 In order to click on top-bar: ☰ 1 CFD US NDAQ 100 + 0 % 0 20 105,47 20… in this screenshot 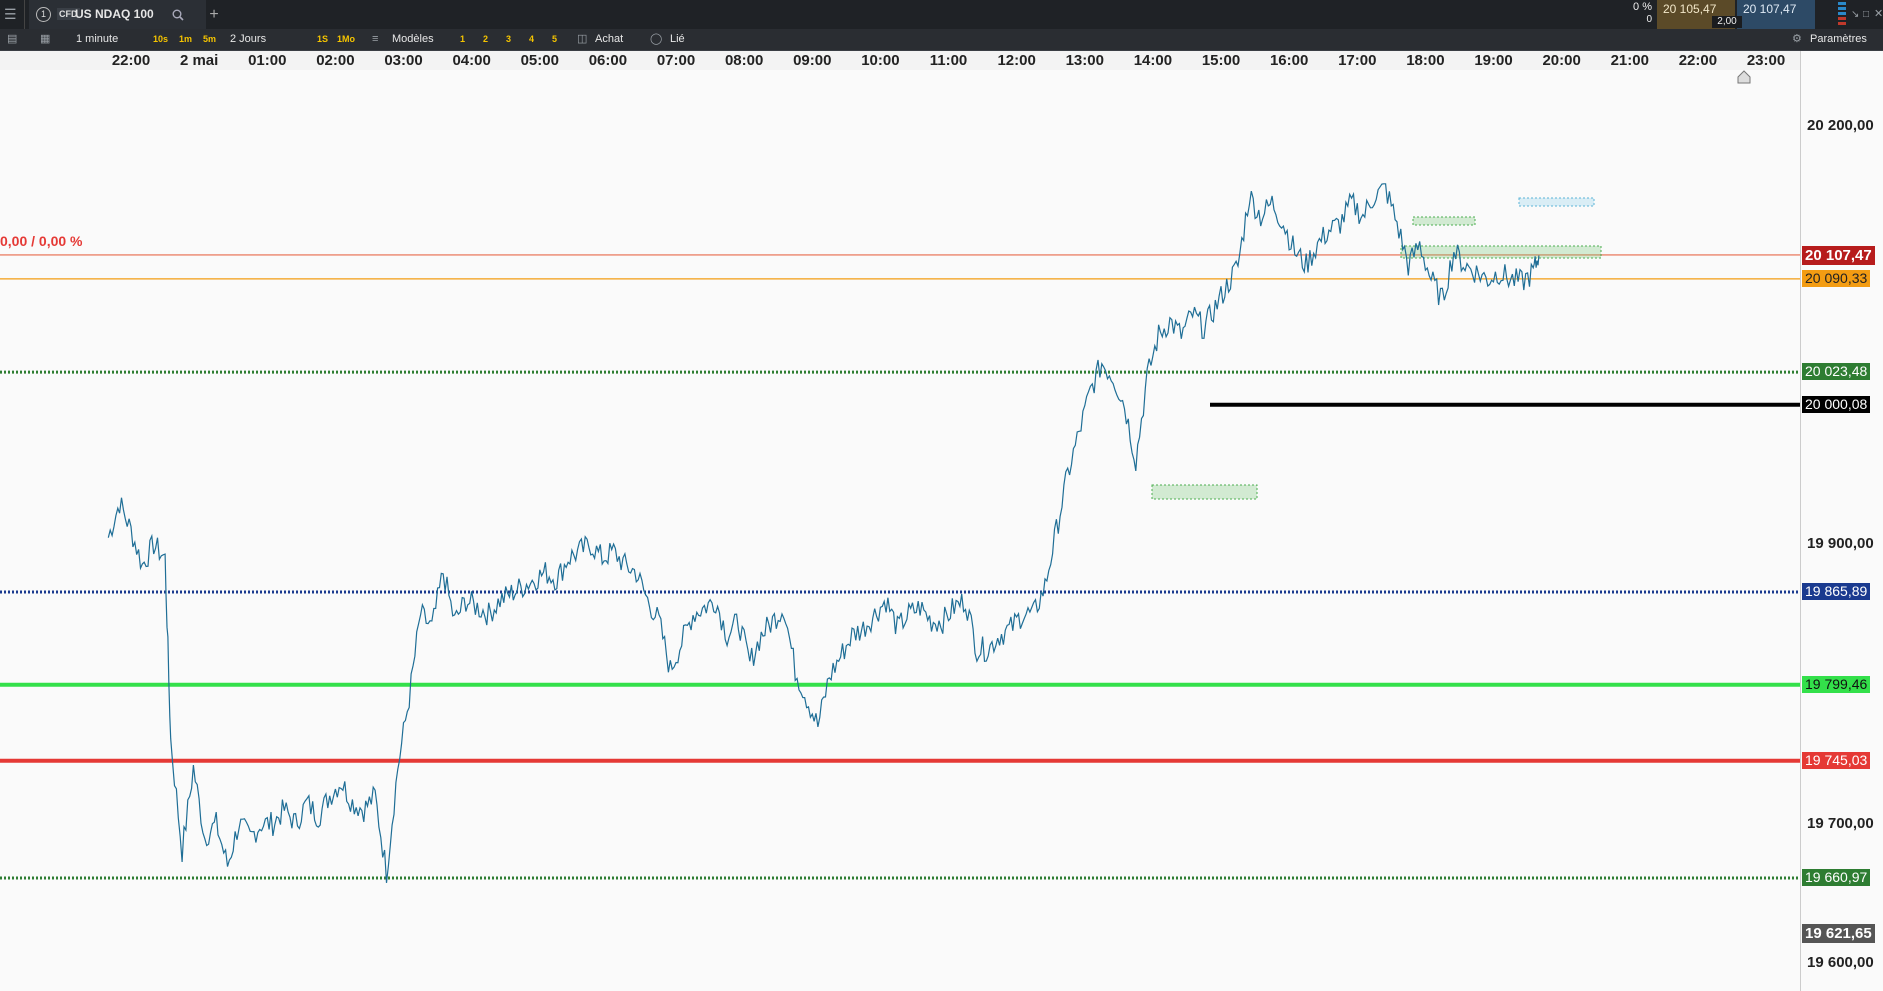, I will do `click(941, 15)`.